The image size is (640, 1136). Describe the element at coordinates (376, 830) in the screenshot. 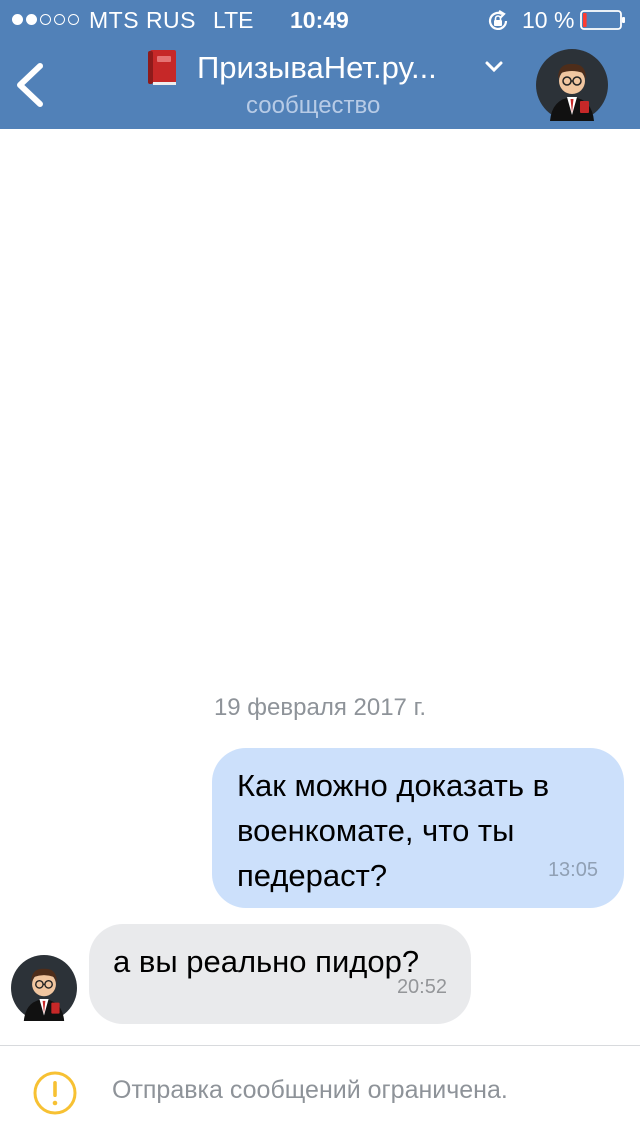

I see `message-line: военкомате, что ты` at that location.